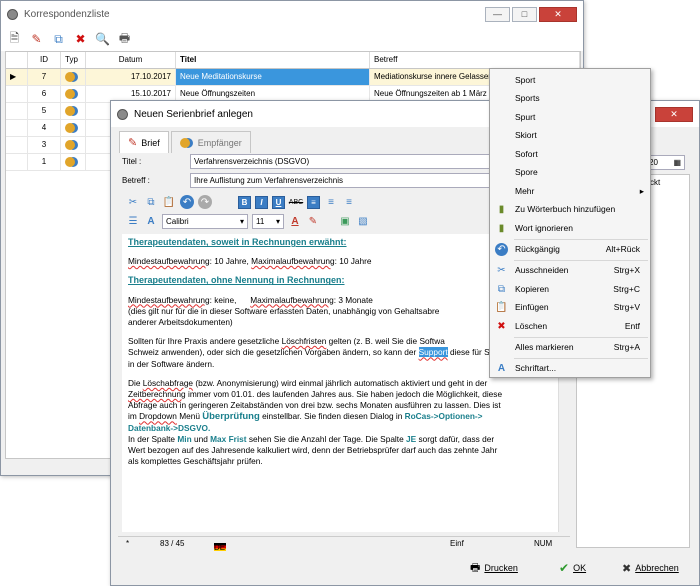  Describe the element at coordinates (475, 60) in the screenshot. I see `header-betreff: Betreff` at that location.